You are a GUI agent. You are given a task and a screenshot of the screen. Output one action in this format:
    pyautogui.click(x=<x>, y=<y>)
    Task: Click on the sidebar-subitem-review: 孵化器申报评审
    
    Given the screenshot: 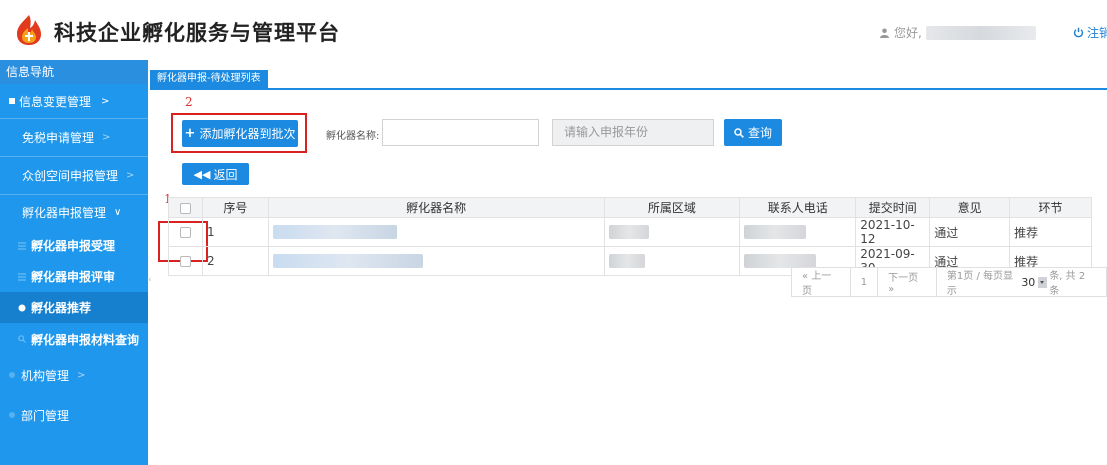 What is the action you would take?
    pyautogui.click(x=74, y=276)
    